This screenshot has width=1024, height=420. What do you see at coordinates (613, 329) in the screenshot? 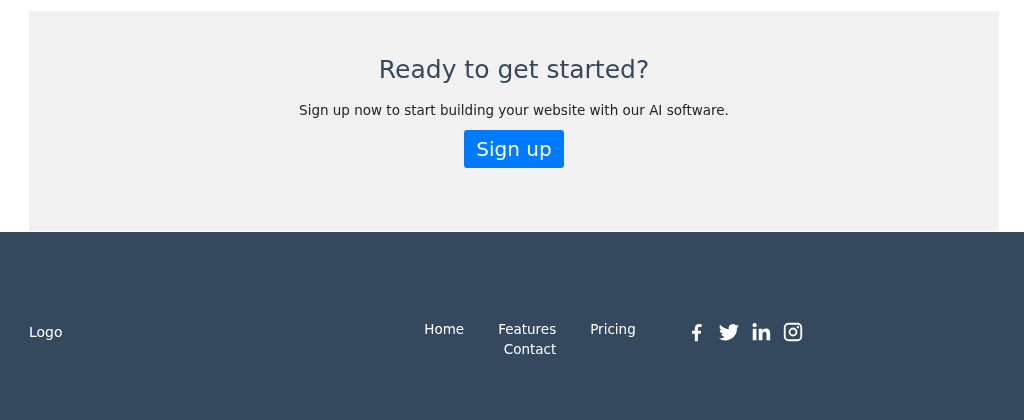
I see `footer-link: Pricing` at bounding box center [613, 329].